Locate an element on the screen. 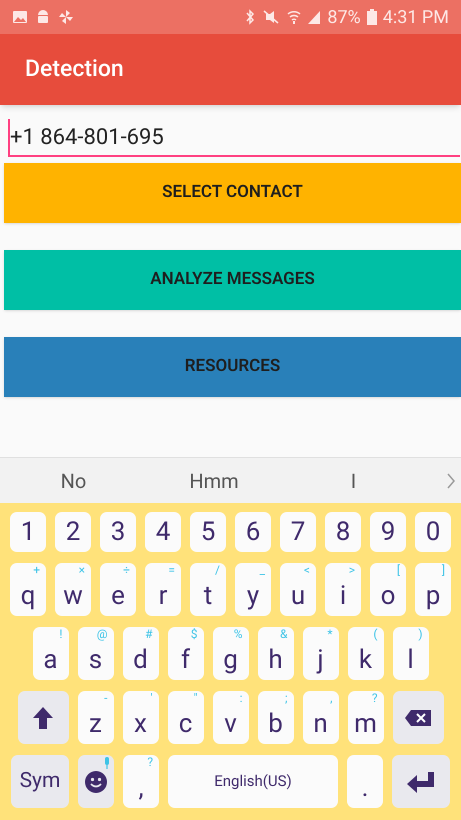 This screenshot has height=820, width=461. key-hint: @ is located at coordinates (102, 634).